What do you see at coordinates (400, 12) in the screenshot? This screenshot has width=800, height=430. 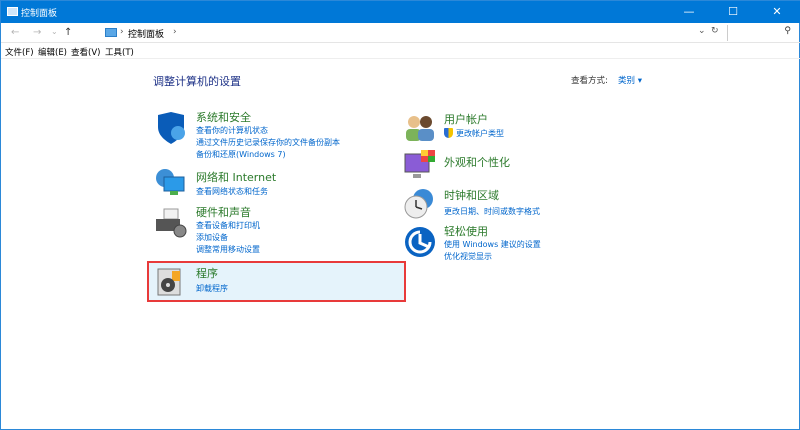 I see `title-bar: 控制面板 — ☐ ✕` at bounding box center [400, 12].